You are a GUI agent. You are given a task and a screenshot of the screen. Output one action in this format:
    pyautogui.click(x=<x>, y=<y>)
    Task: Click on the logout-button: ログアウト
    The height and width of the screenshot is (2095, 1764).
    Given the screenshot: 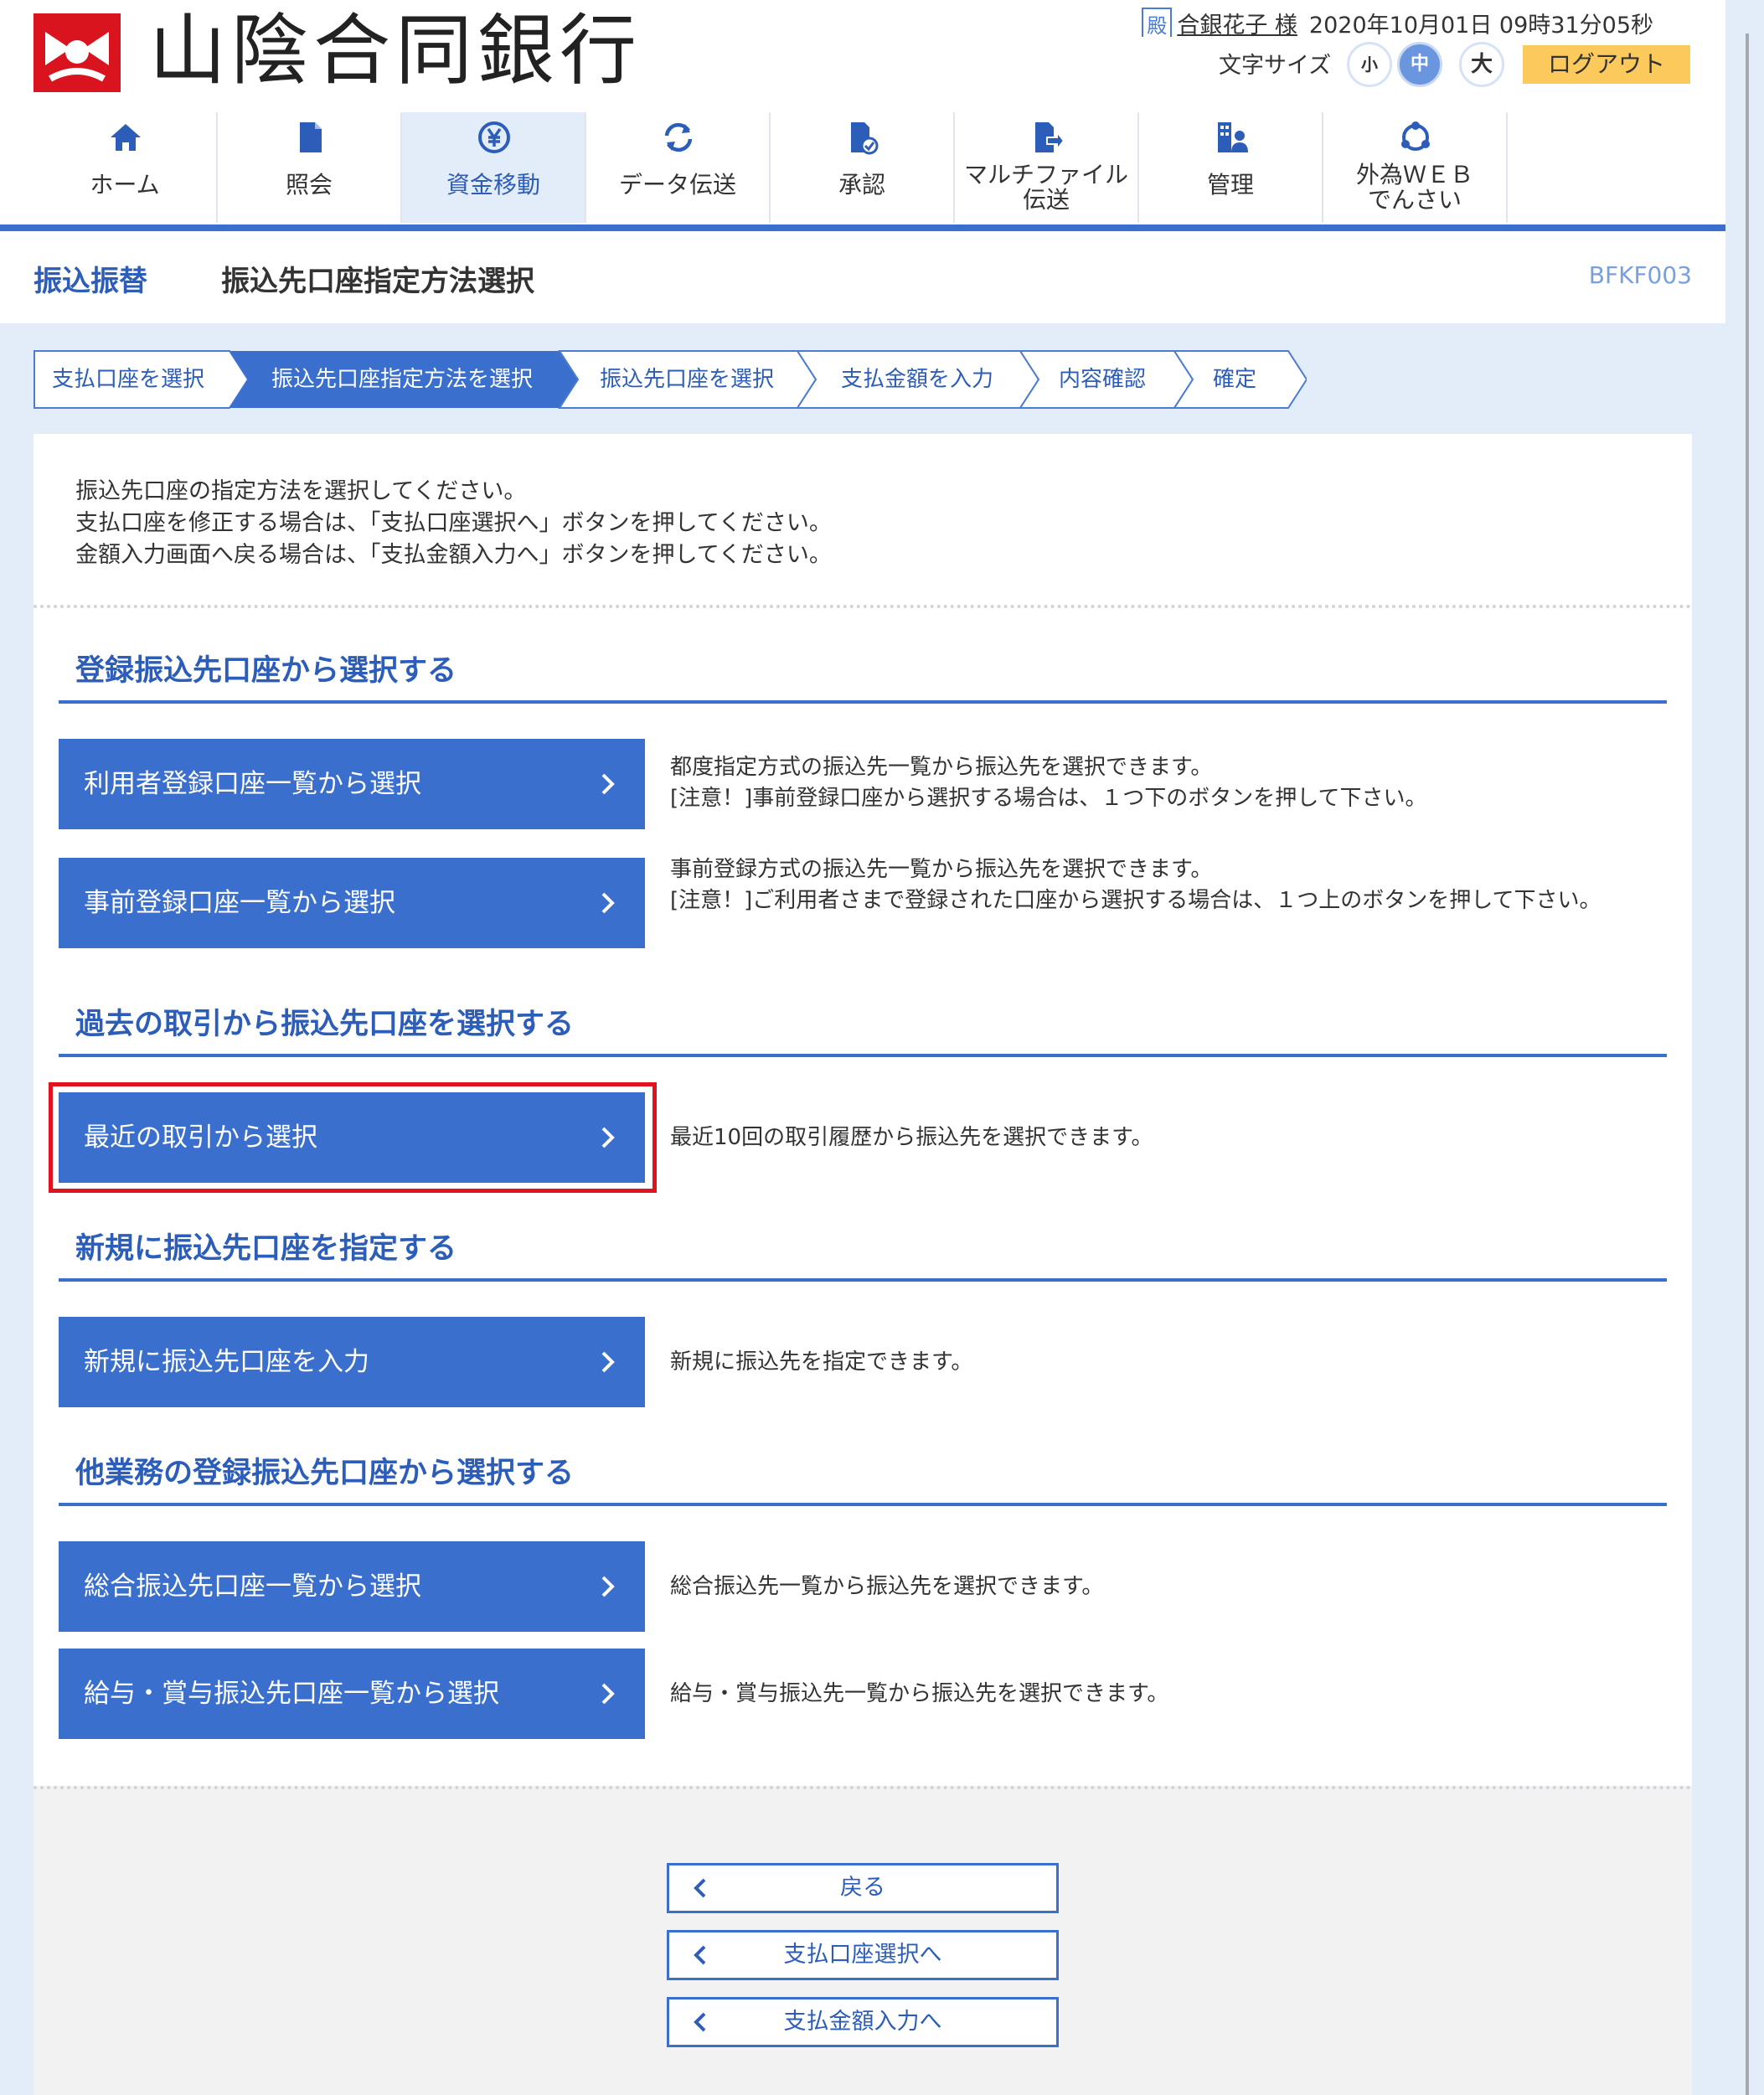 What is the action you would take?
    pyautogui.click(x=1606, y=64)
    